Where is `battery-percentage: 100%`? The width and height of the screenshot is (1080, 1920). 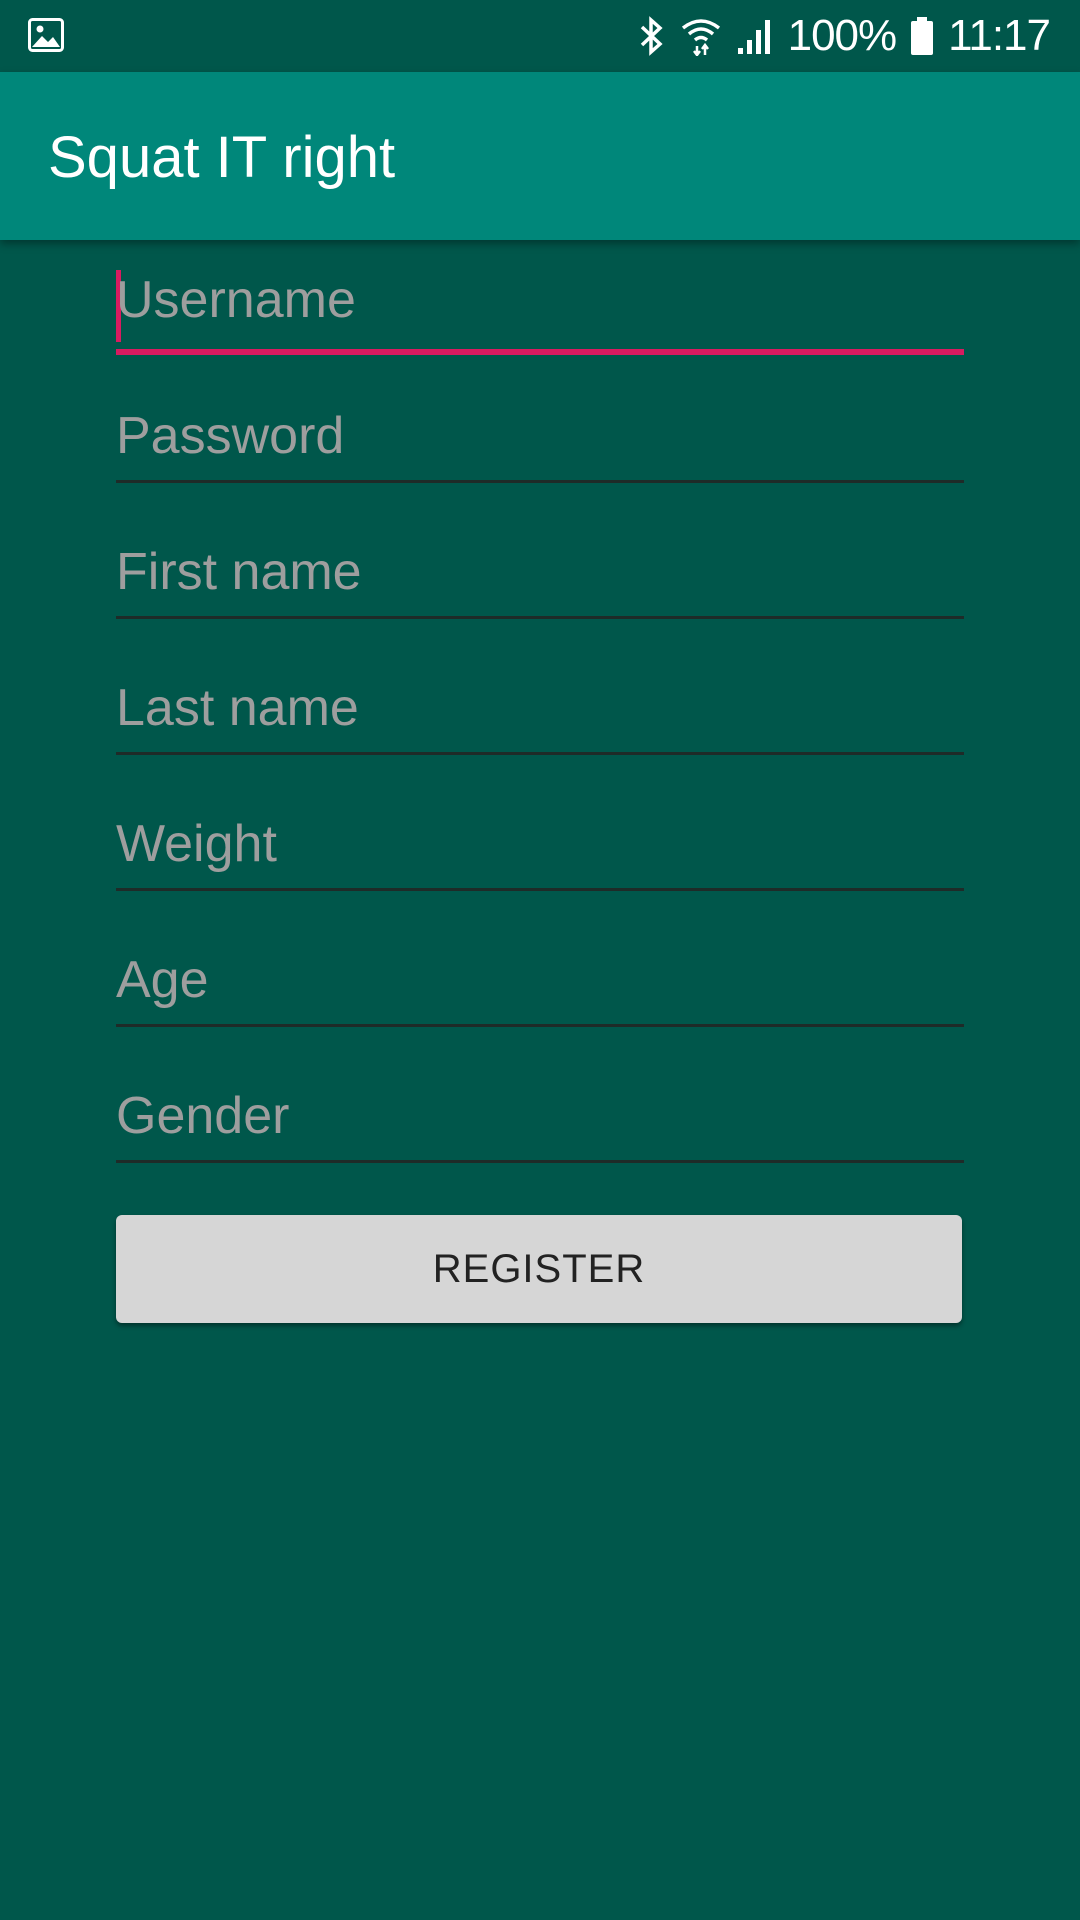
battery-percentage: 100% is located at coordinates (842, 35).